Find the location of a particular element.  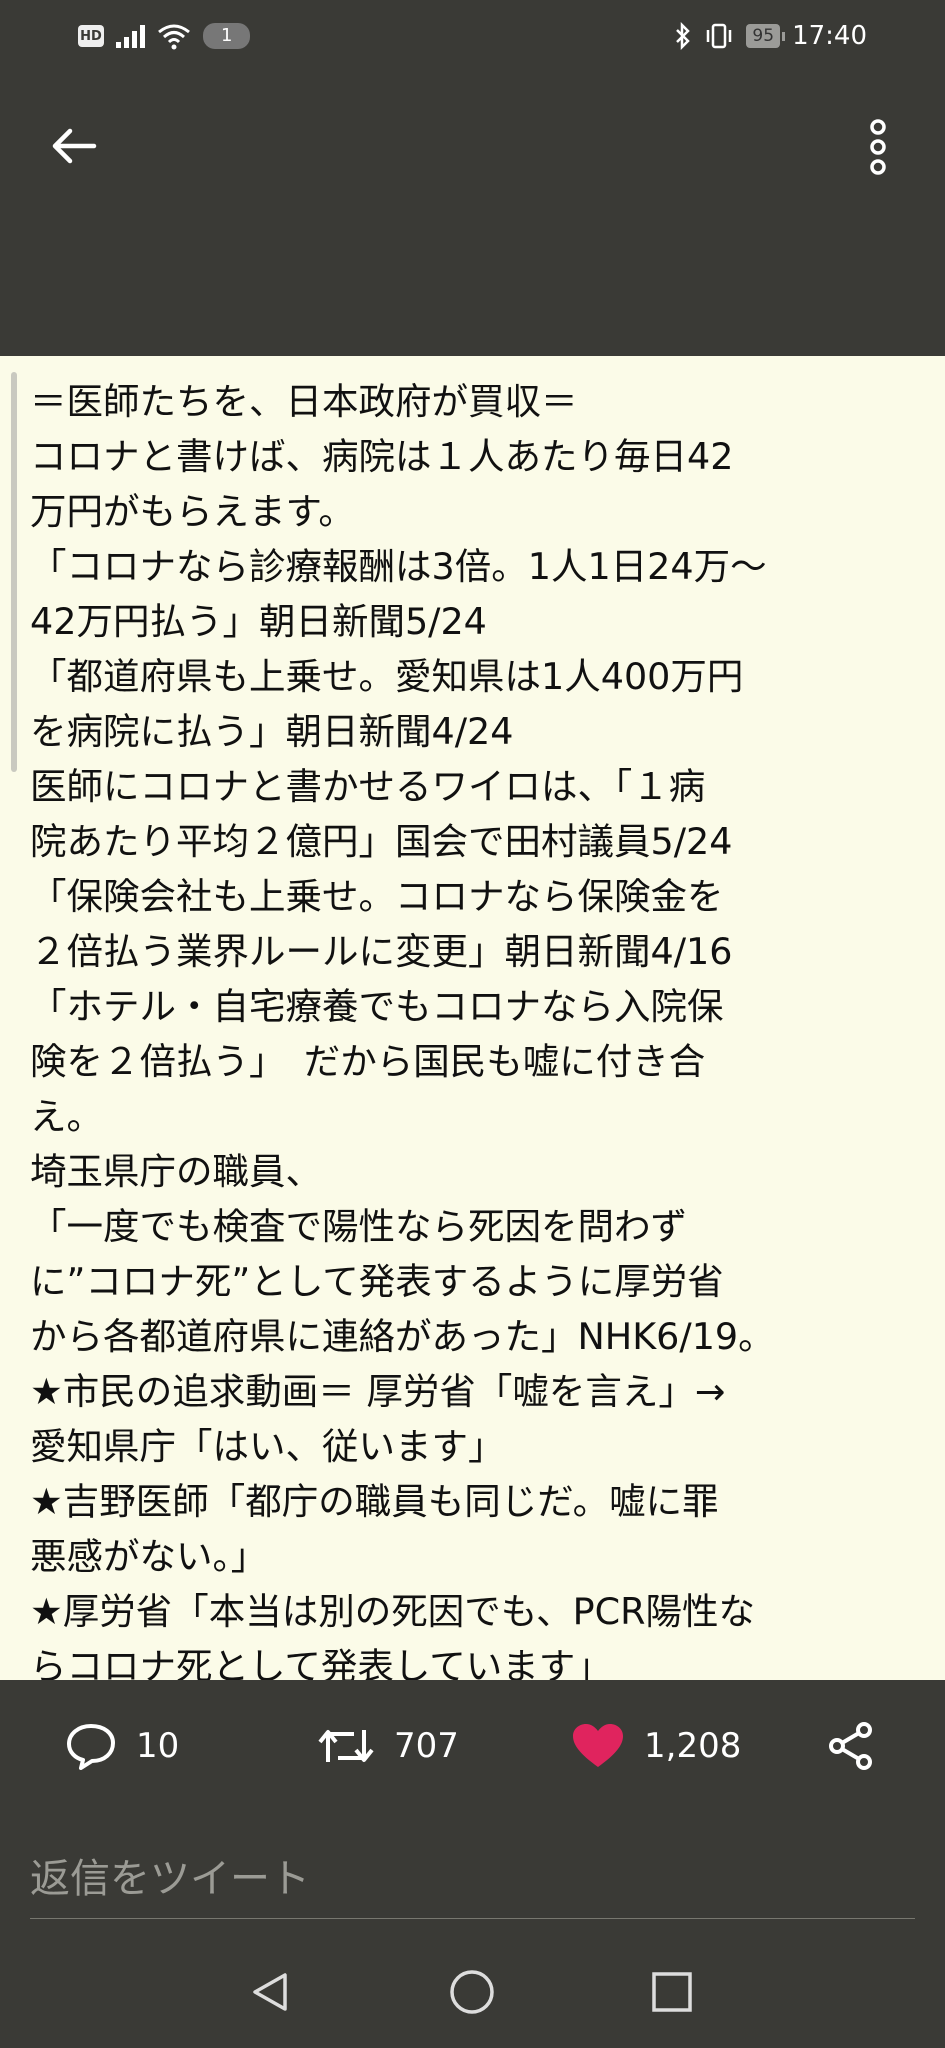

nav-back-button is located at coordinates (270, 1992).